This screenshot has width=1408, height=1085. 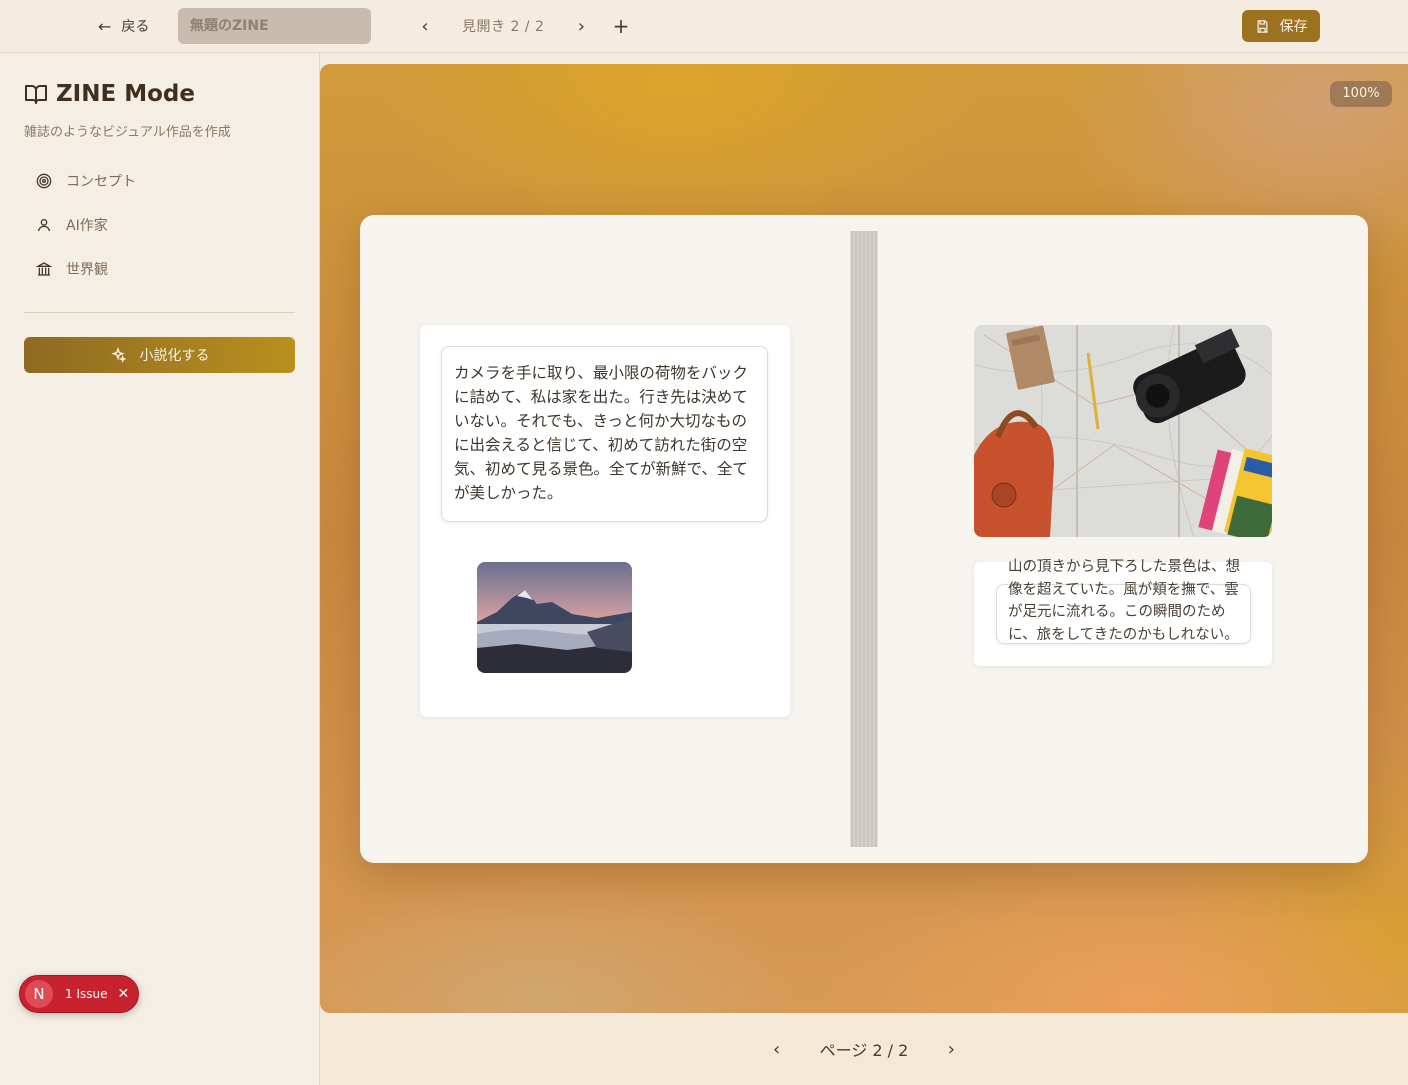 I want to click on top-bar: ← 戻る ‹ 見開き 2 / 2 › + 保存, so click(x=704, y=26).